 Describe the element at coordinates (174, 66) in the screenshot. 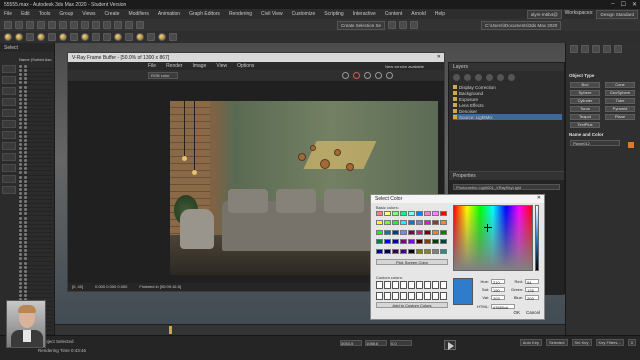

I see `vfb-menu-render: Render` at that location.